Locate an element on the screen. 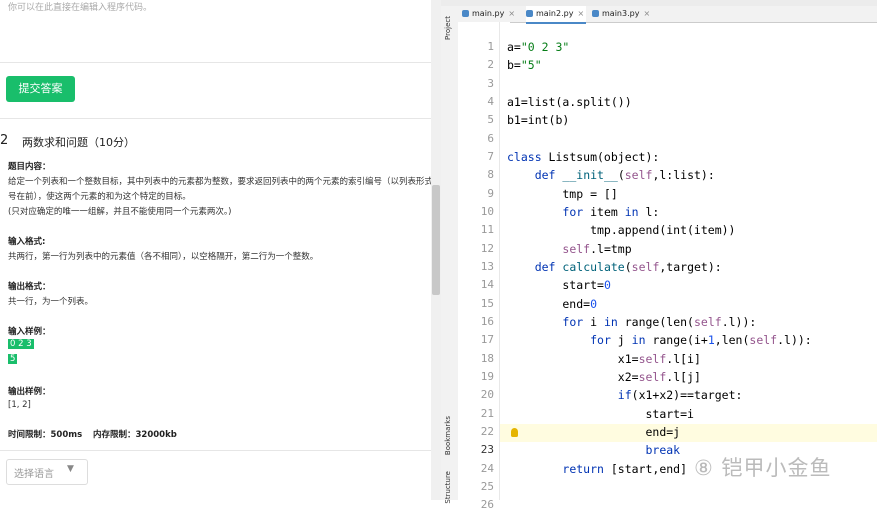  question-title: 两数求和问题（10分） is located at coordinates (78, 142).